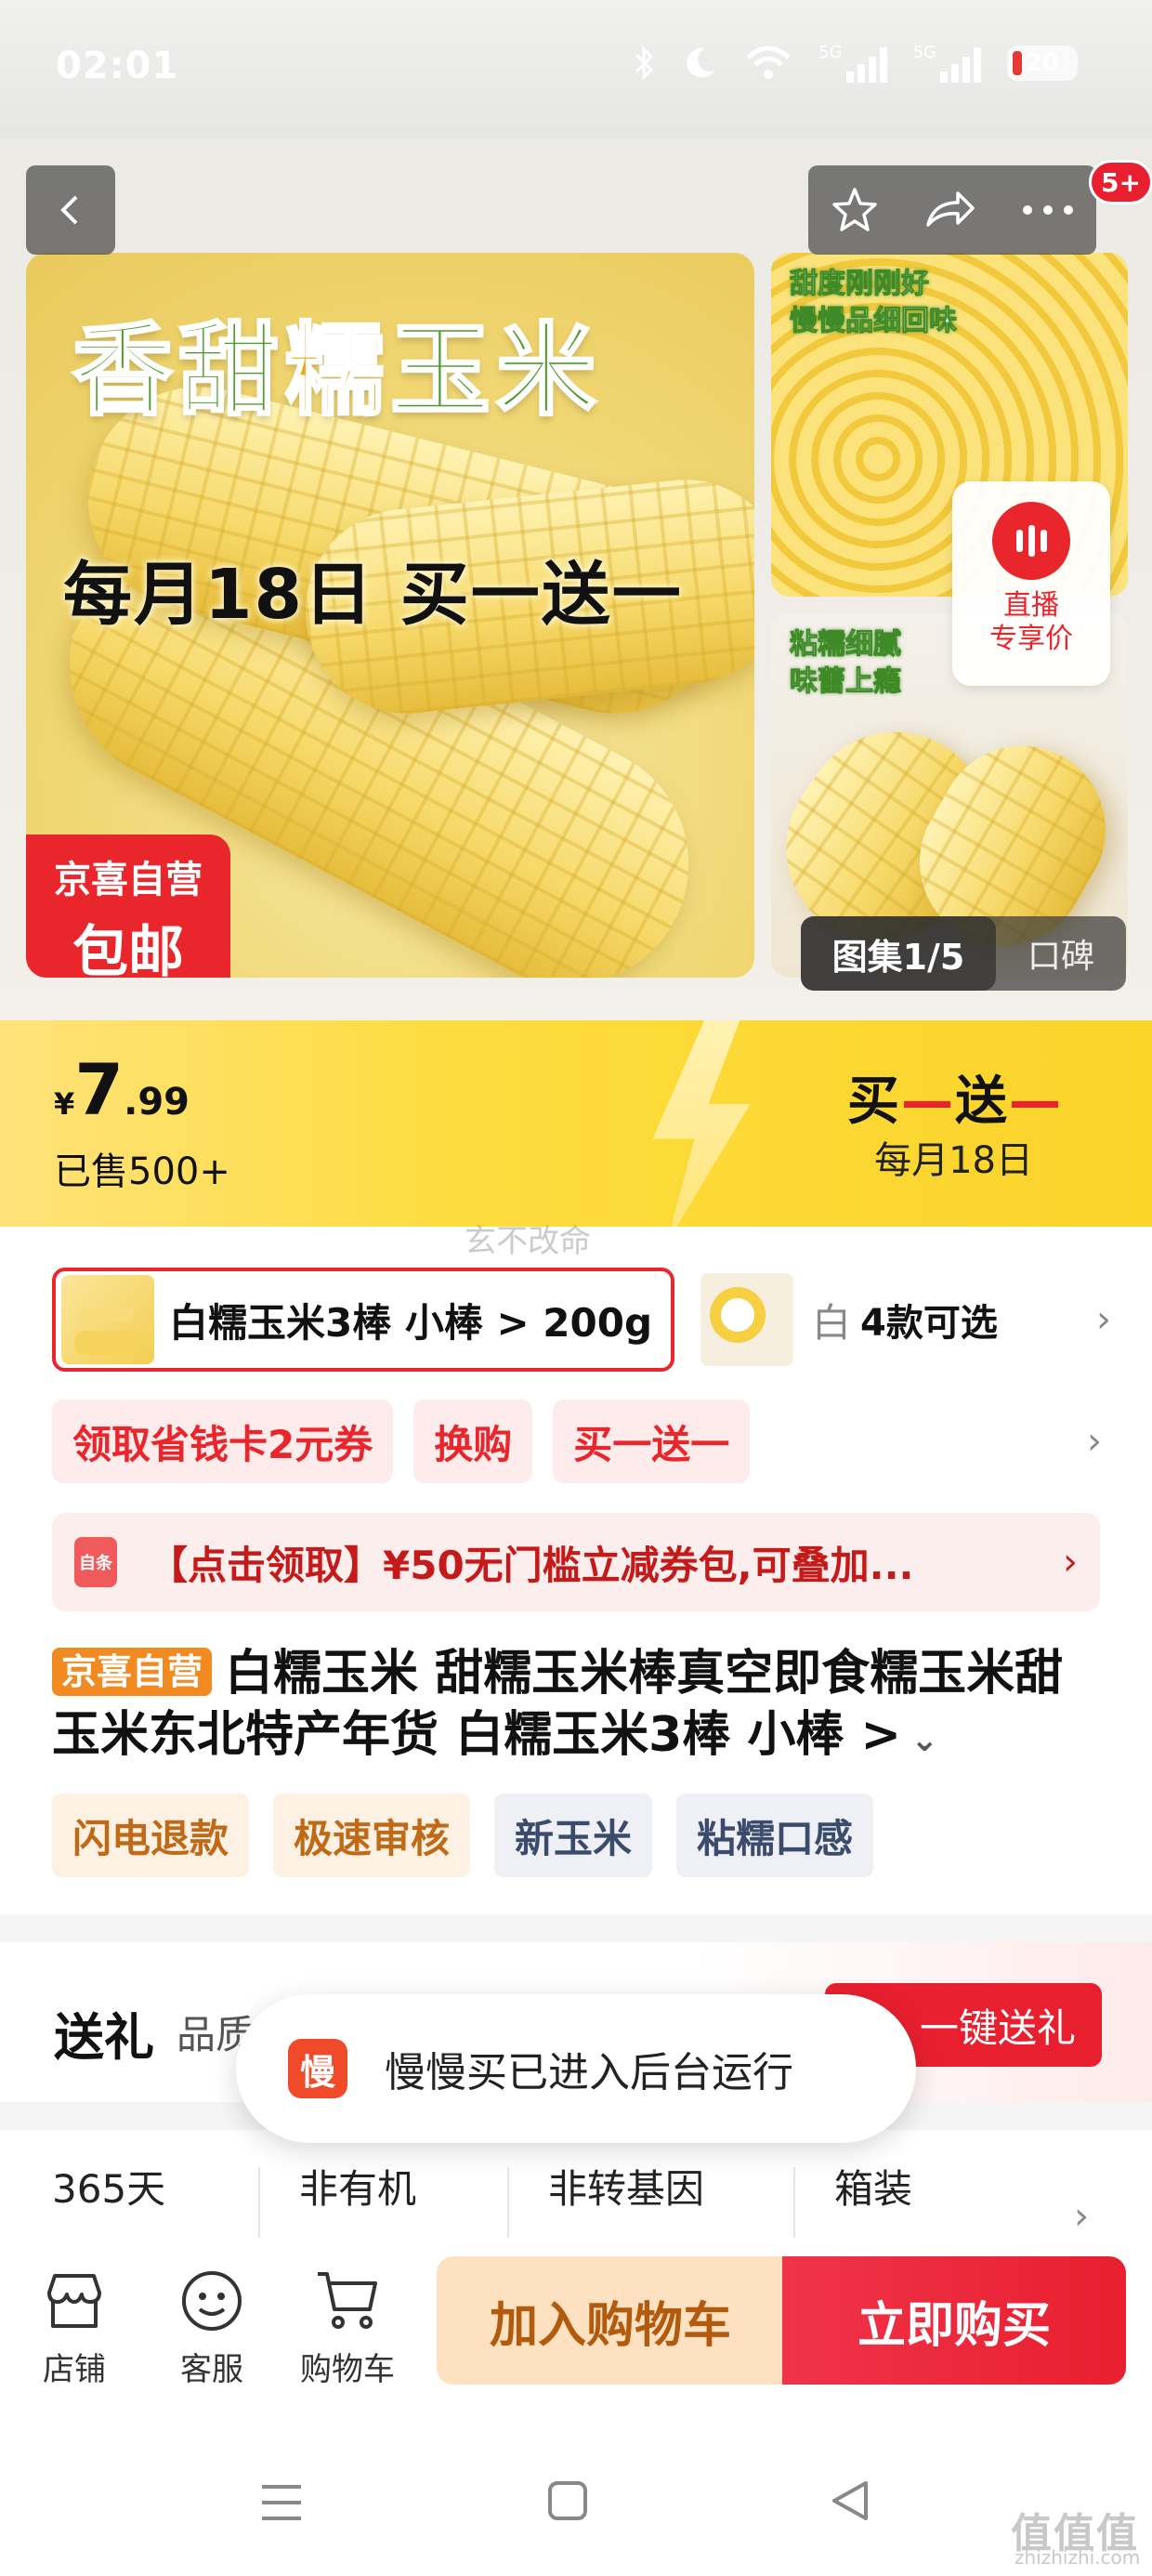 The height and width of the screenshot is (2576, 1152). Describe the element at coordinates (947, 63) in the screenshot. I see `signal-icon-2: 5G` at that location.